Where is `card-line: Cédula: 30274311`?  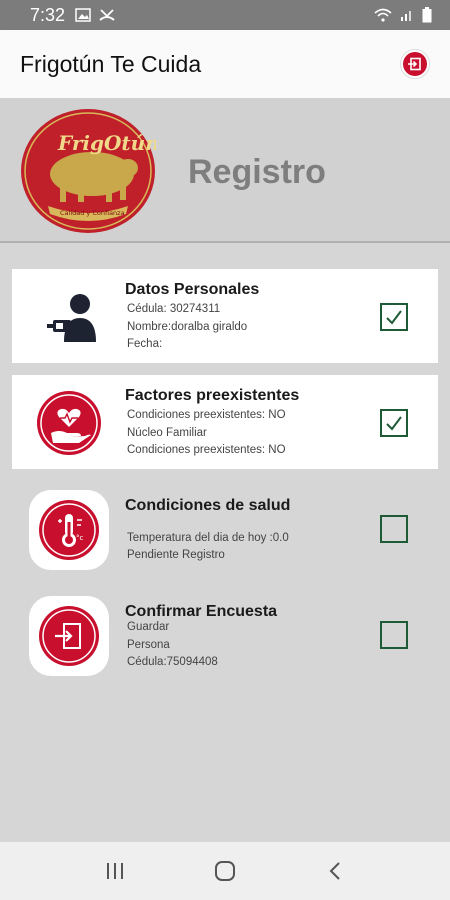 card-line: Cédula: 30274311 is located at coordinates (174, 309).